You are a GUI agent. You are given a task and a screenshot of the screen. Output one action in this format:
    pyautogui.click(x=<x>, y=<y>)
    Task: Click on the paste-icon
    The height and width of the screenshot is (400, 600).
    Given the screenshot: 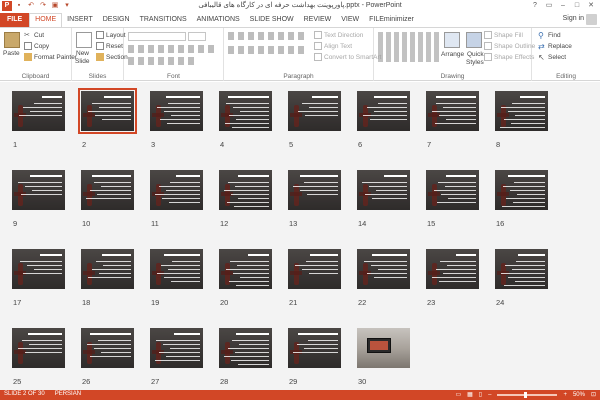 What is the action you would take?
    pyautogui.click(x=12, y=40)
    